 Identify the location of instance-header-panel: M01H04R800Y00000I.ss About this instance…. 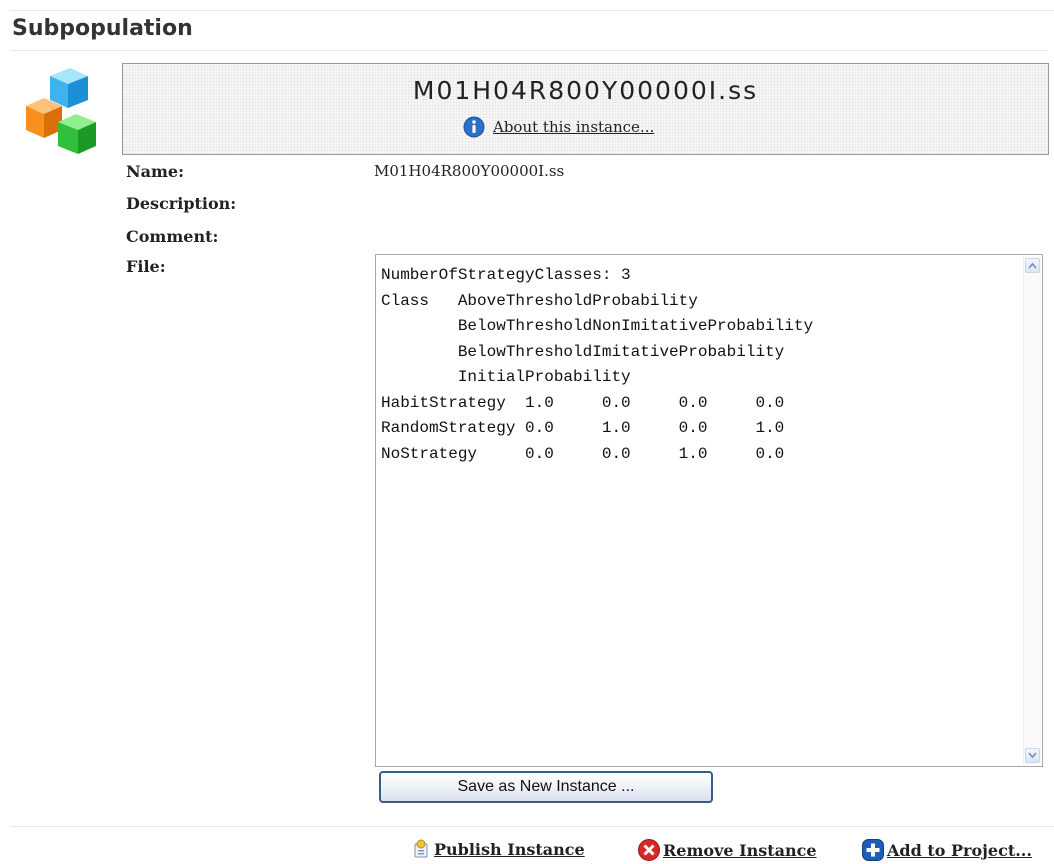
(585, 109).